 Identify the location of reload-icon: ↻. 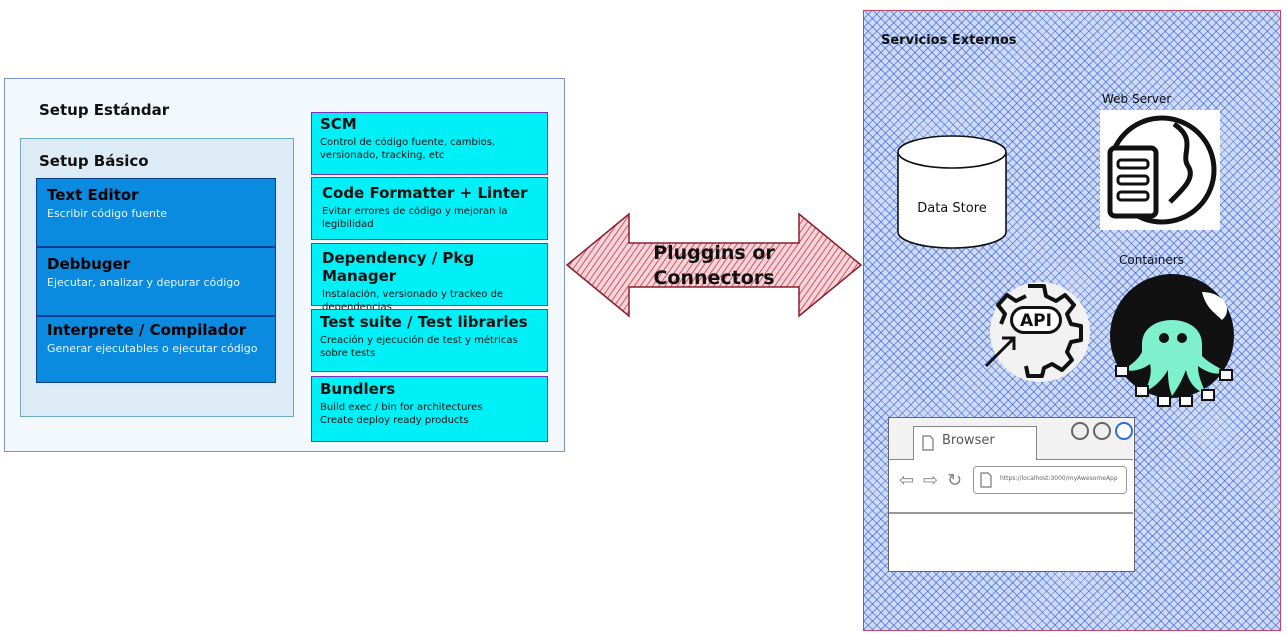
(954, 480).